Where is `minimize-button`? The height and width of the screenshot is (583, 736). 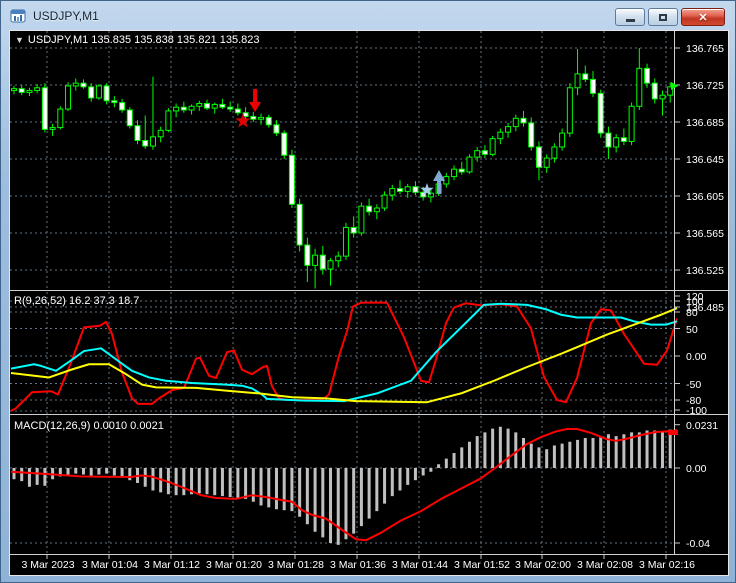
minimize-button is located at coordinates (630, 17).